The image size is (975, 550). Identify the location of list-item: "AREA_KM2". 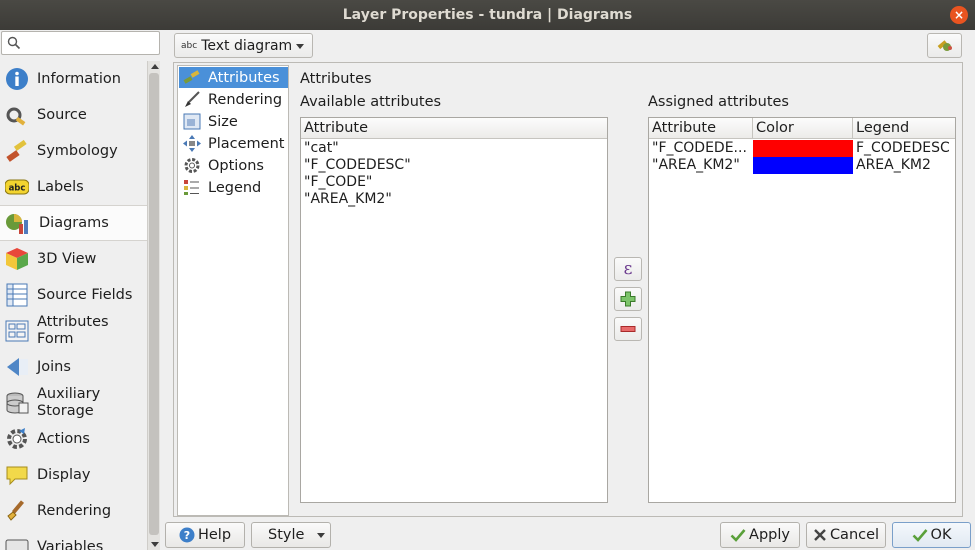
(454, 199).